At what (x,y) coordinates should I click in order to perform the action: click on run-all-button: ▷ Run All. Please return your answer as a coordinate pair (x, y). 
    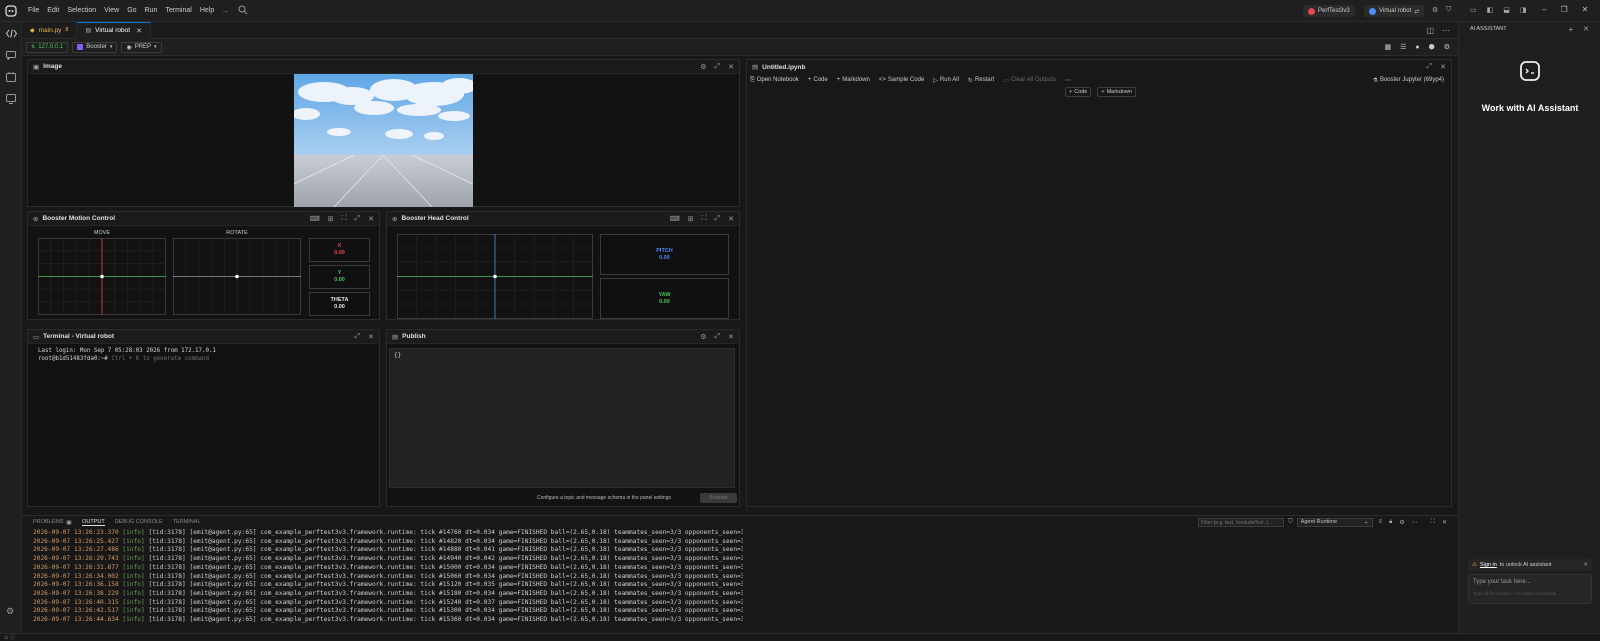
    Looking at the image, I should click on (946, 80).